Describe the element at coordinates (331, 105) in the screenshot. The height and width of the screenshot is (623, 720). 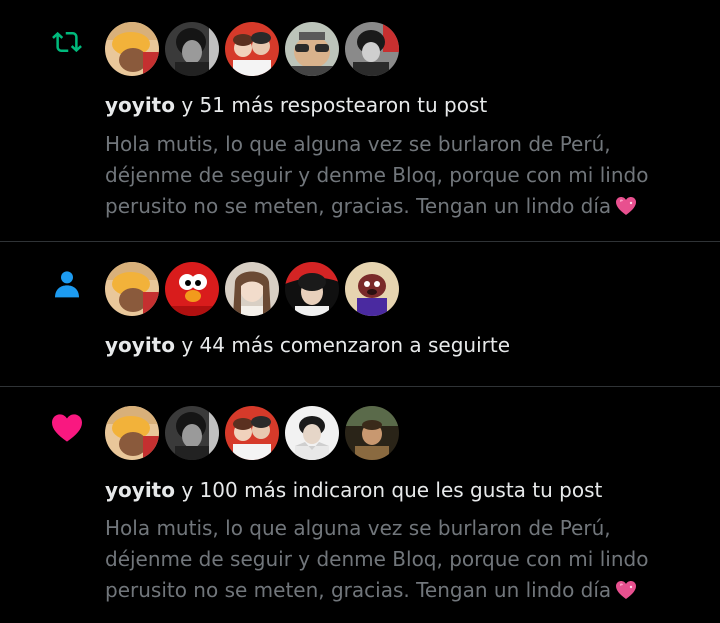
I see `action-description: y 51 más respostearon tu post` at that location.